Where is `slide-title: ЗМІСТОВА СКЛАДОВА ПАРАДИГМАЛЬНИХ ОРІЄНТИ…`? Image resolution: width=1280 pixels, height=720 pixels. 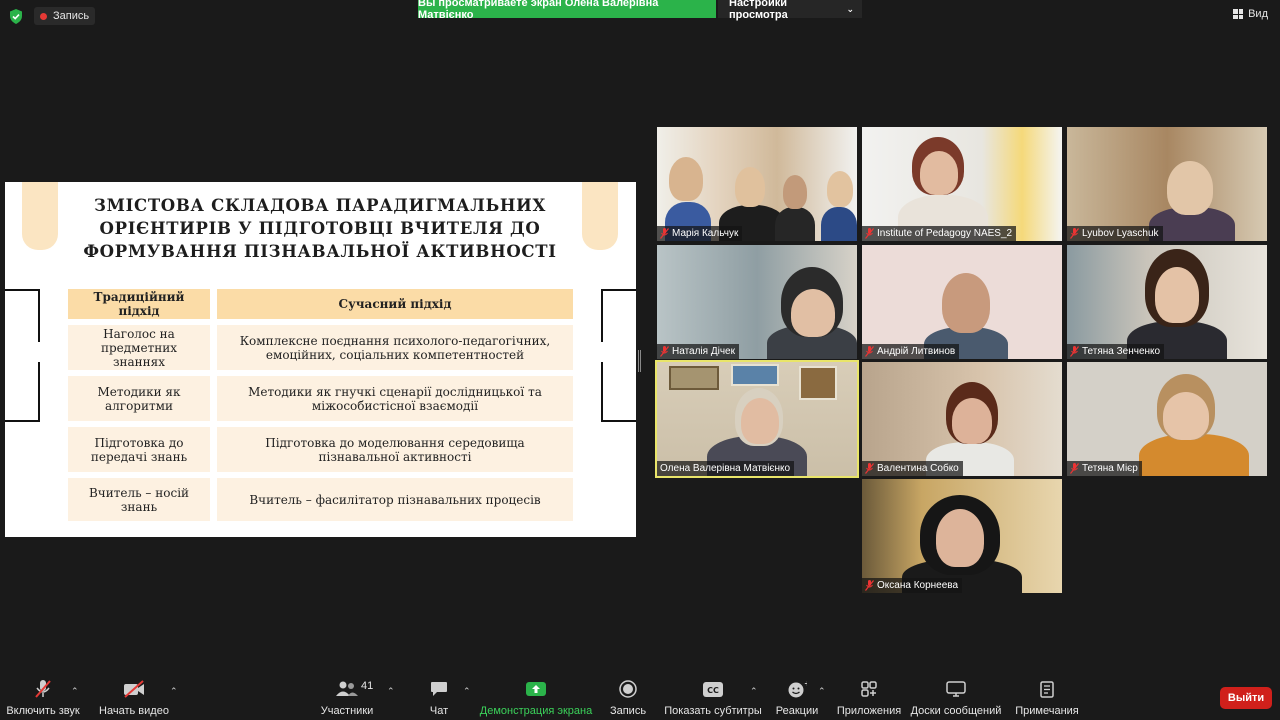 slide-title: ЗМІСТОВА СКЛАДОВА ПАРАДИГМАЛЬНИХ ОРІЄНТИ… is located at coordinates (320, 228).